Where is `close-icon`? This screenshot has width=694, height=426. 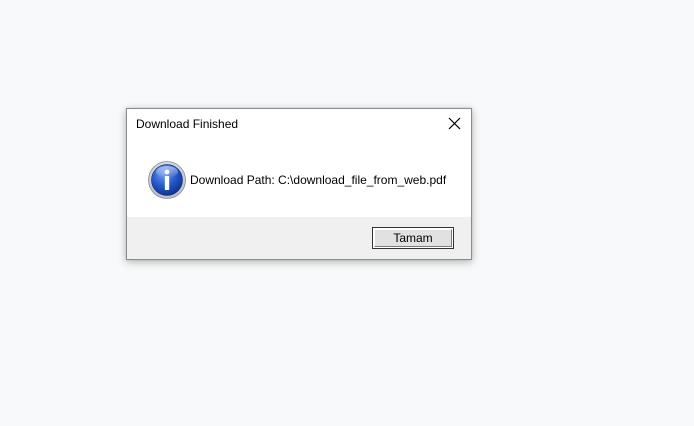
close-icon is located at coordinates (454, 123).